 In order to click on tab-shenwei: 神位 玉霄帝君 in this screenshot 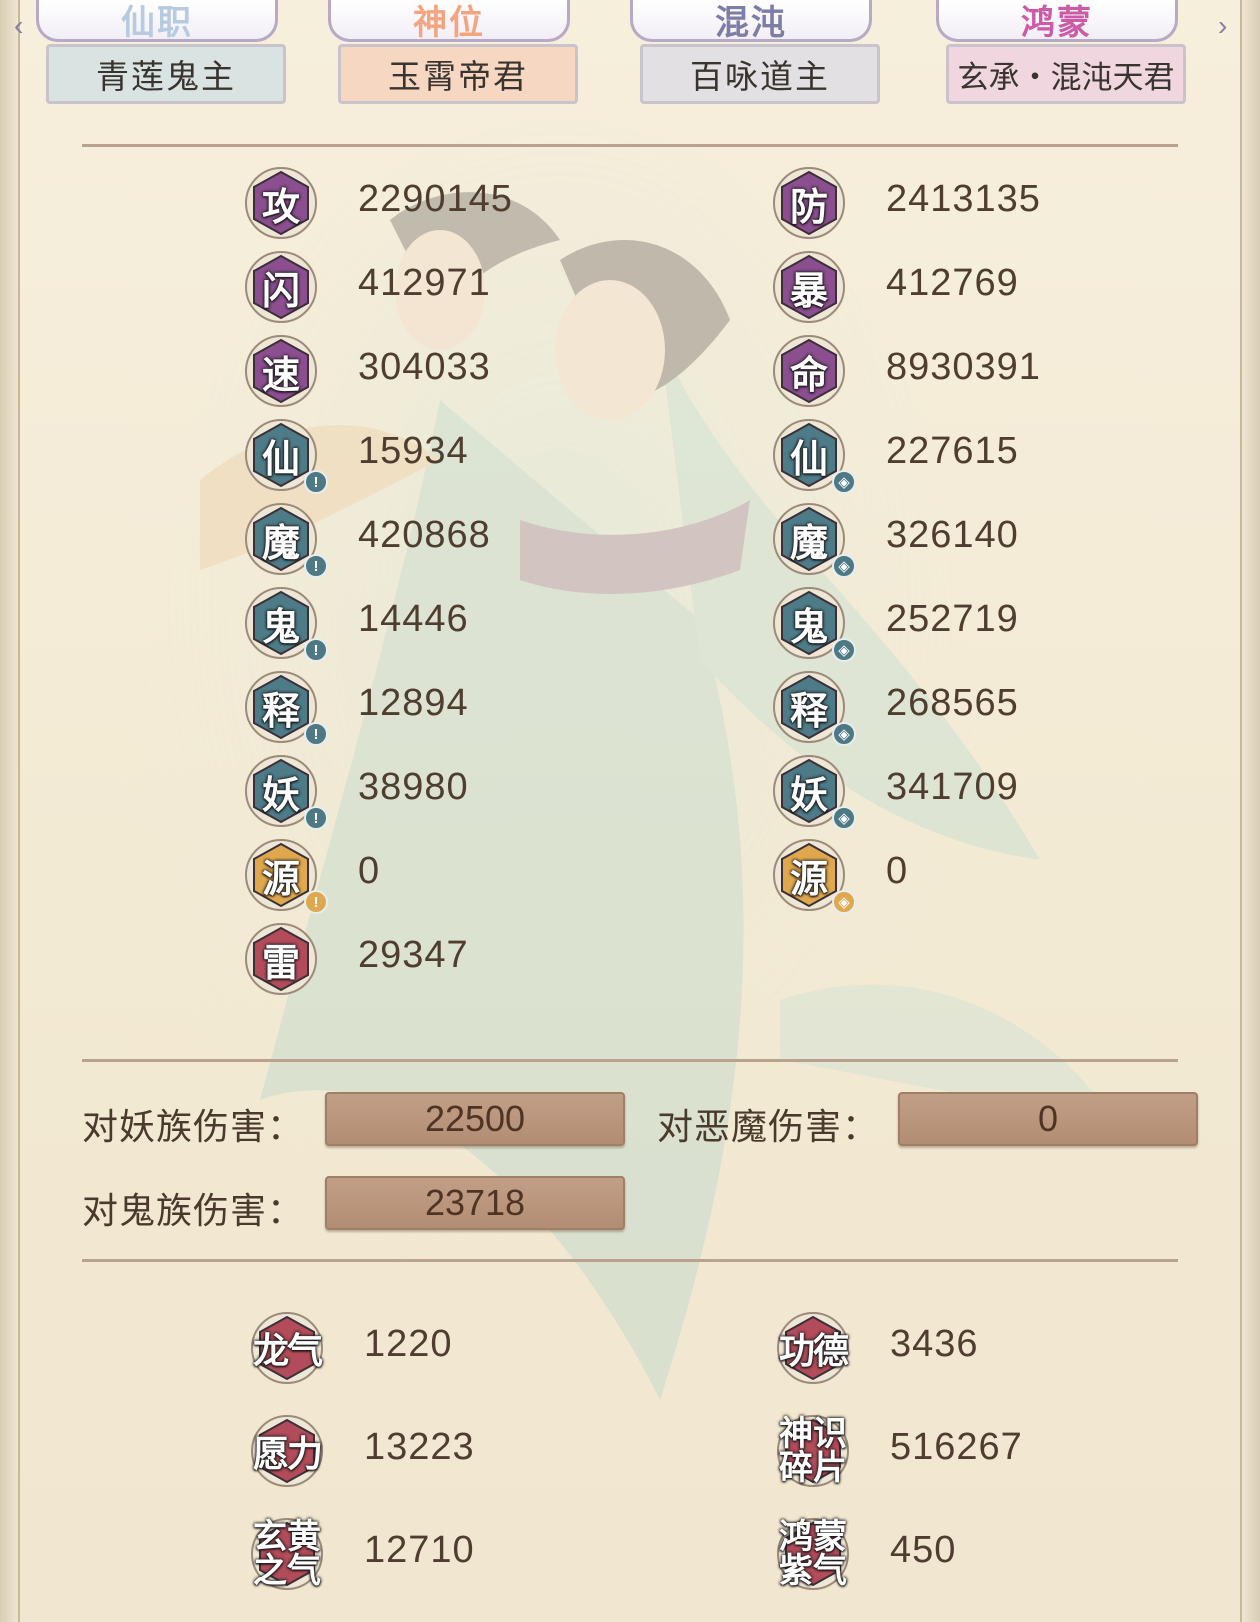, I will do `click(445, 56)`.